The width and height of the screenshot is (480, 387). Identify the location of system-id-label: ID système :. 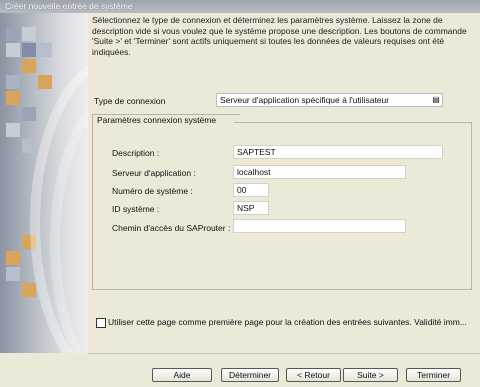
(136, 209).